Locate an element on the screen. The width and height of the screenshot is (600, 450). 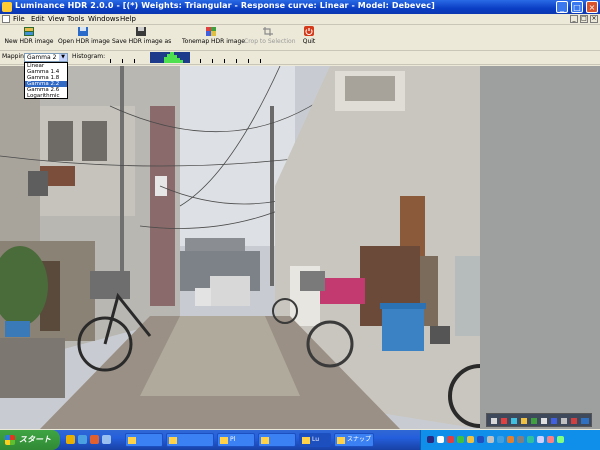
close-button: × is located at coordinates (592, 7).